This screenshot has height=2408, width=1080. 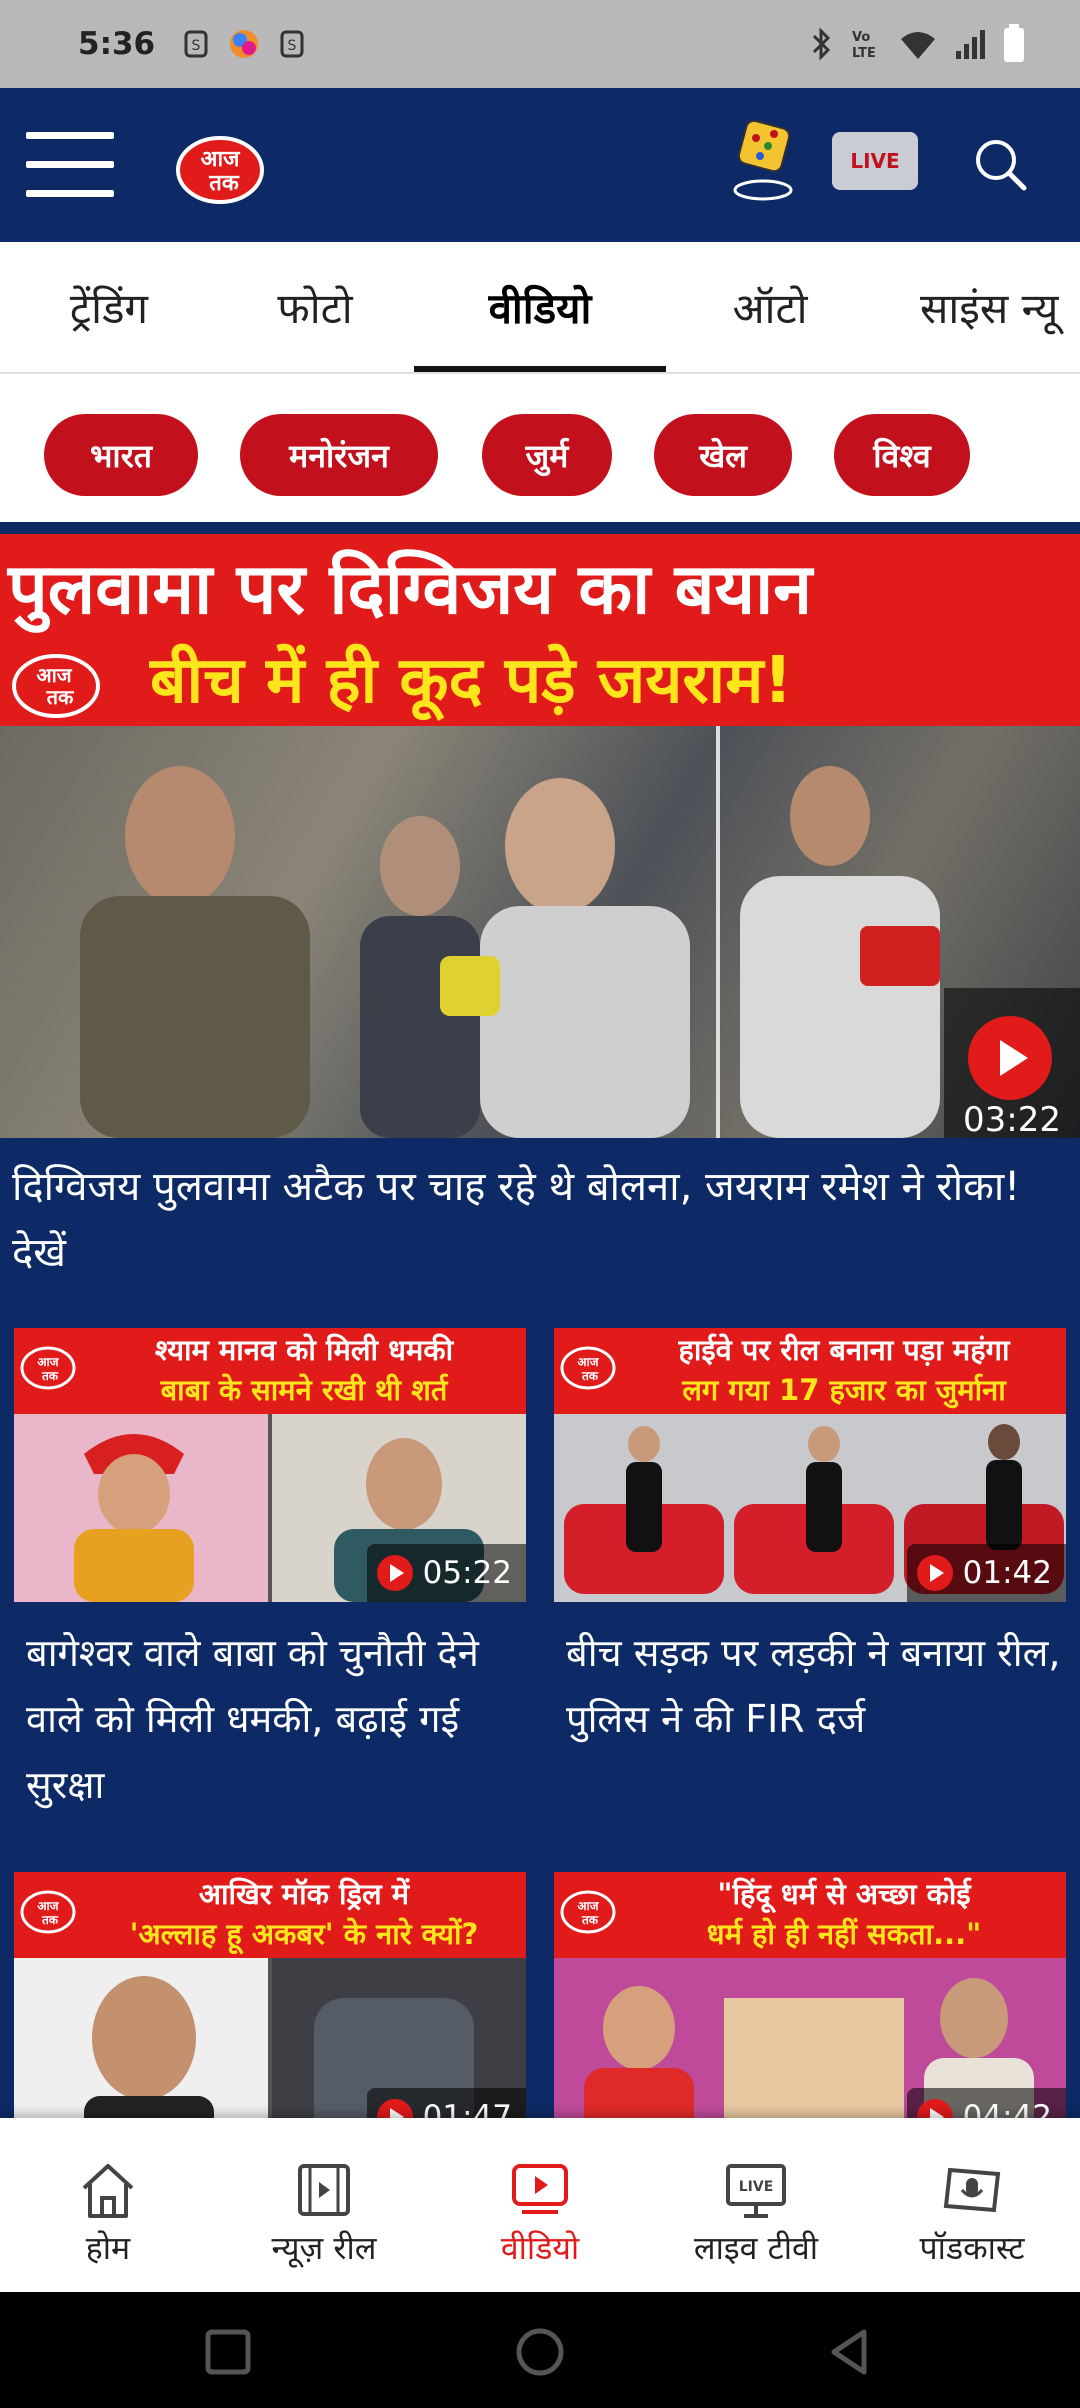 I want to click on nav-video: वीडियो, so click(x=540, y=2205).